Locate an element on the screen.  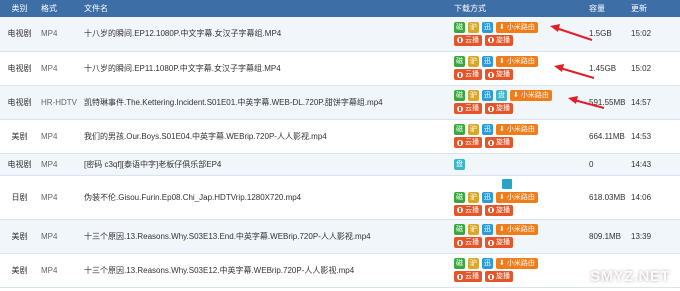
row-size: 1.45GB is located at coordinates (608, 68).